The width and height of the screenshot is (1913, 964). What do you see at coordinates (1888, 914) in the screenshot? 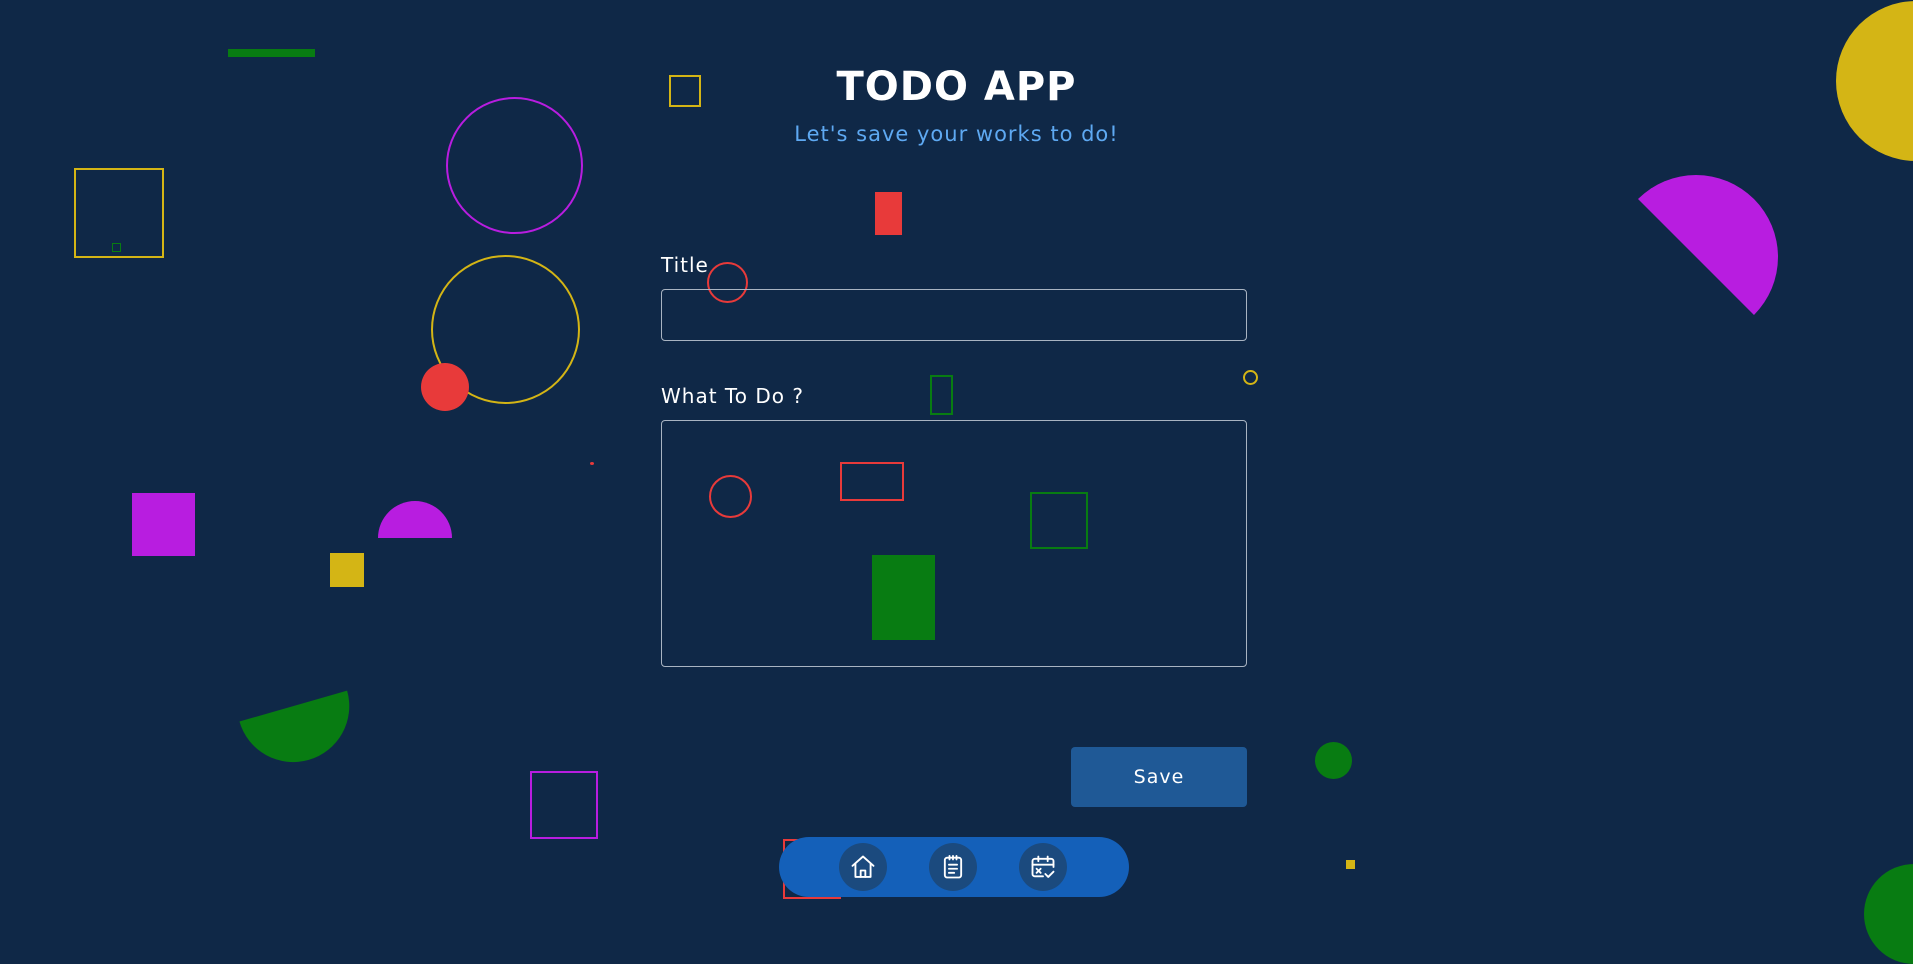
I see `decor-green-corner-half-circle` at bounding box center [1888, 914].